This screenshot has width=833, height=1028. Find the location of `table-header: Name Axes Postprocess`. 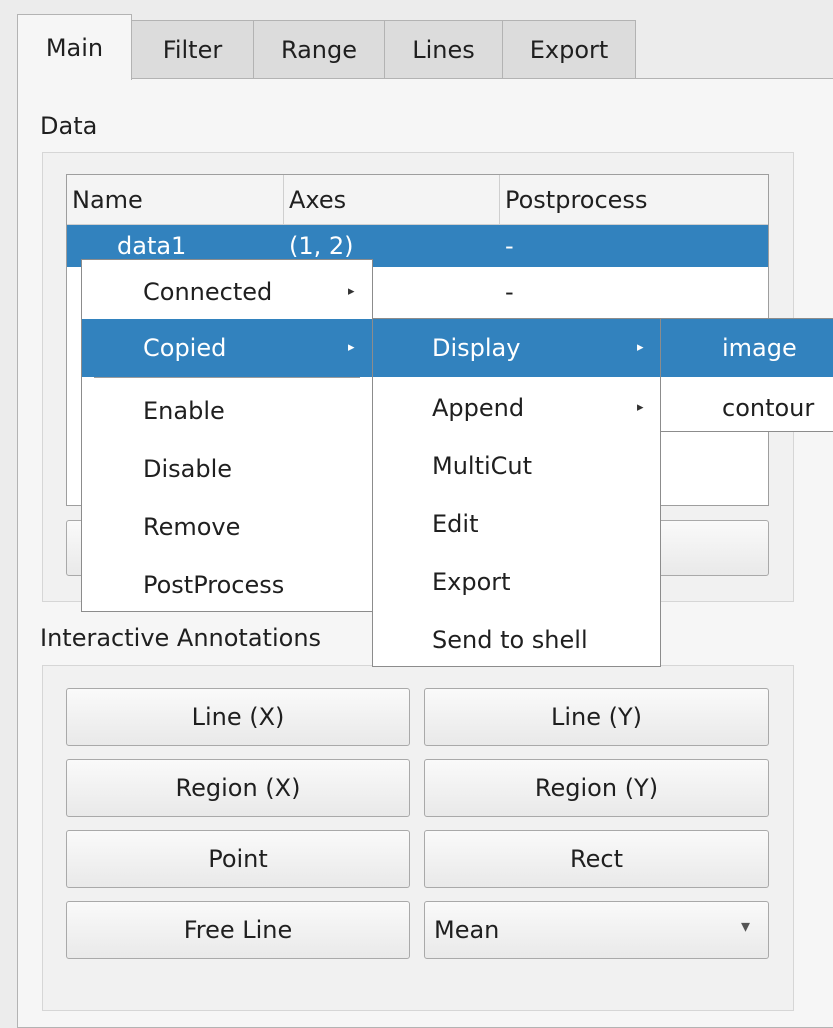

table-header: Name Axes Postprocess is located at coordinates (417, 200).